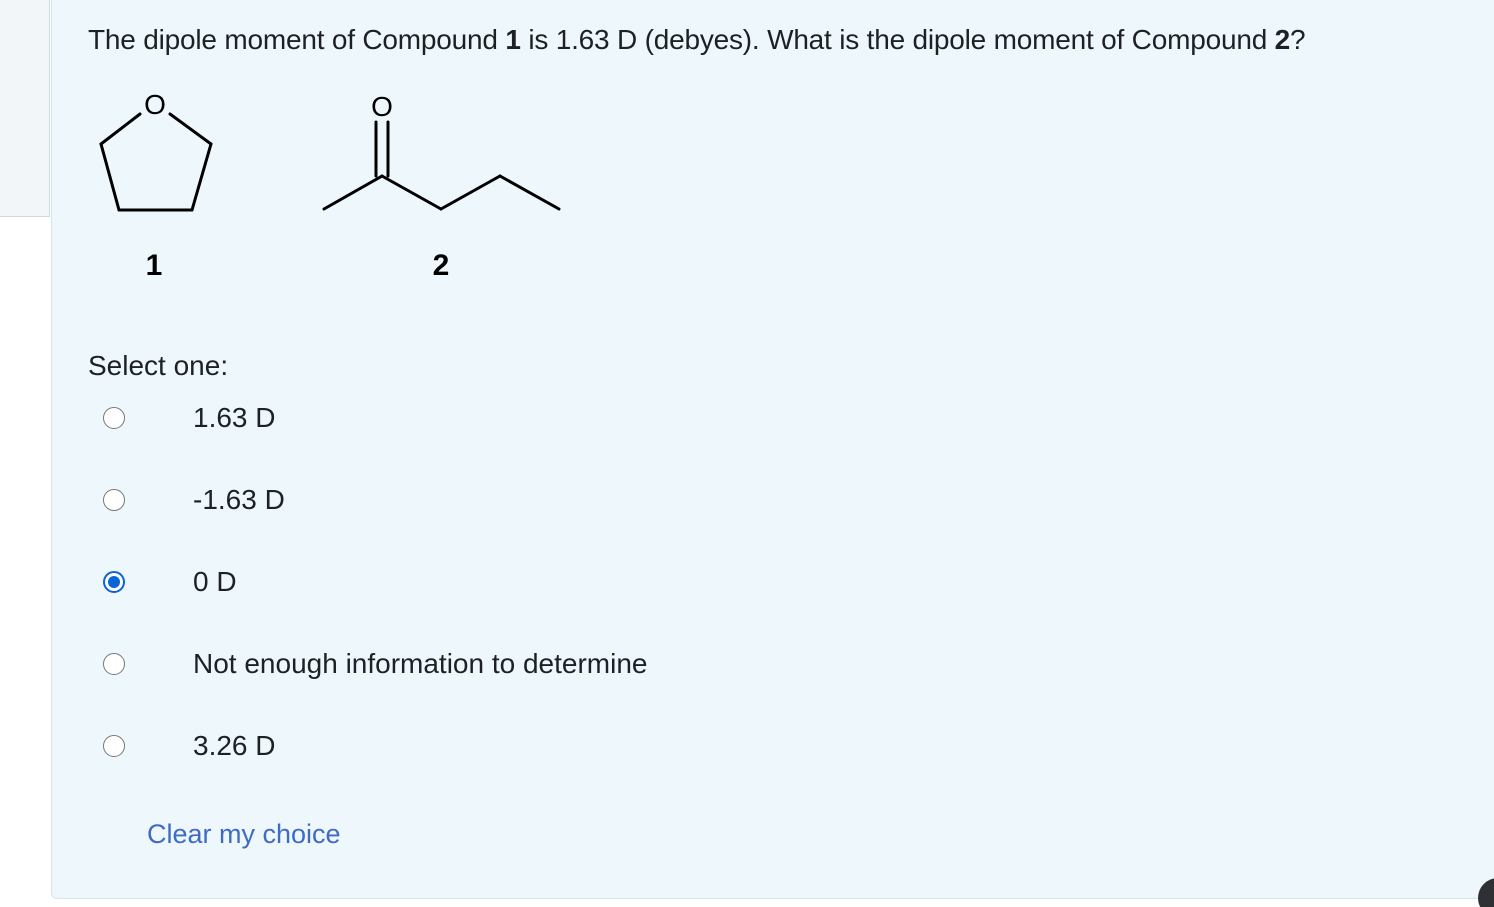 The image size is (1494, 907). Describe the element at coordinates (450, 420) in the screenshot. I see `answer-option: 1.63 D` at that location.